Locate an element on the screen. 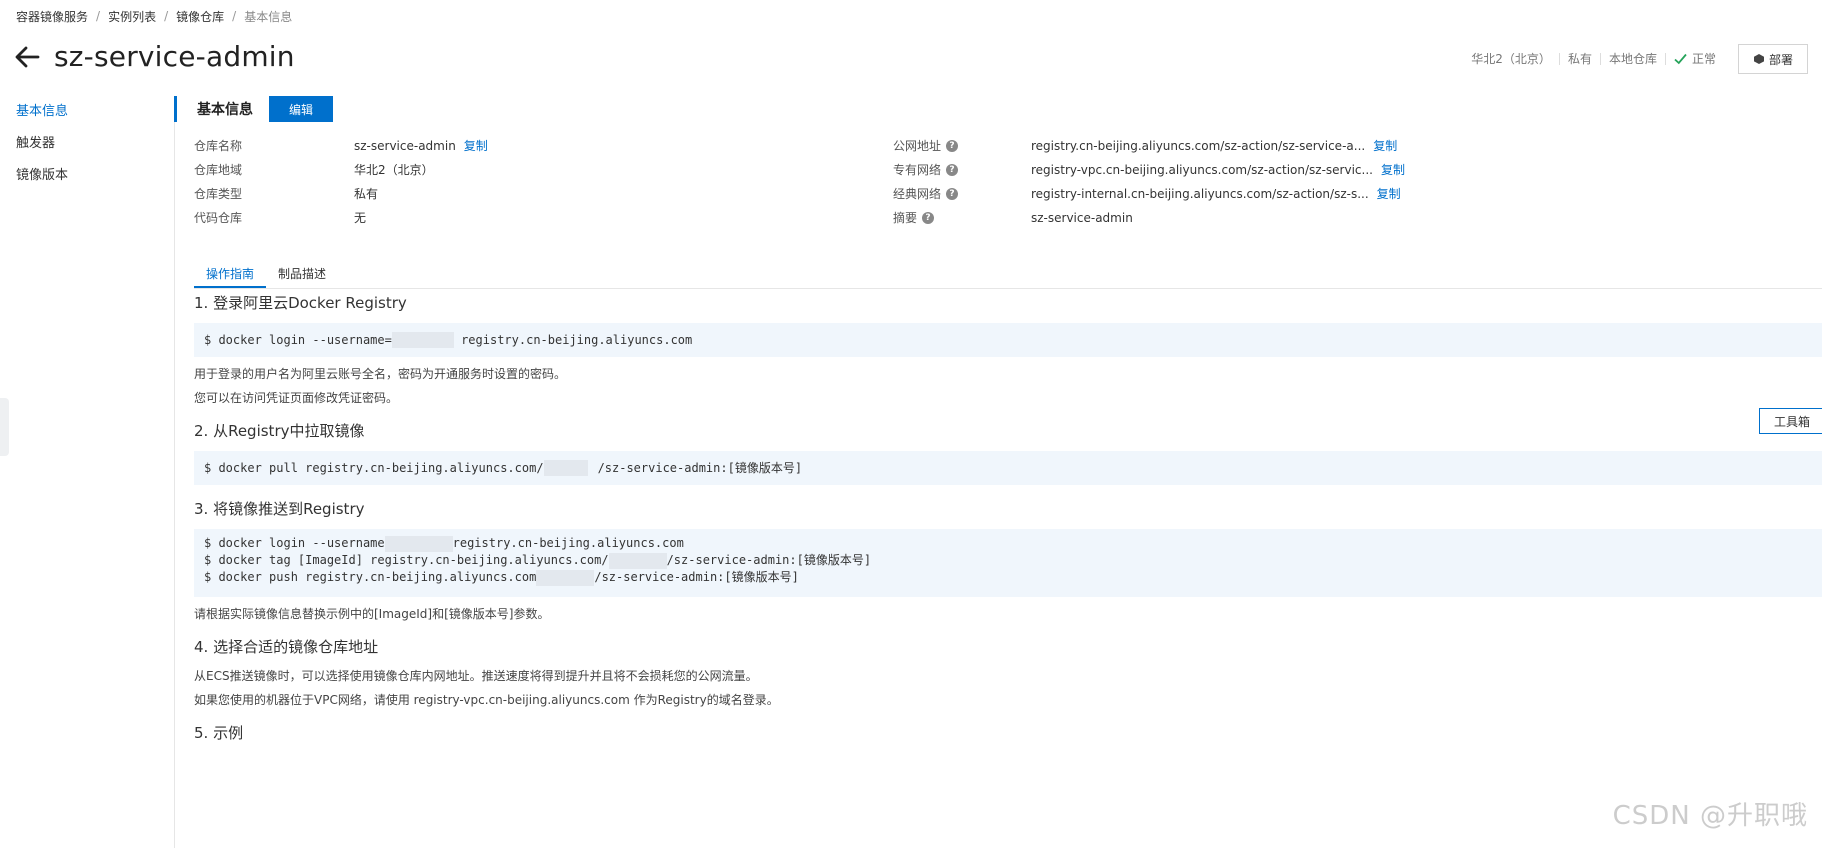 The height and width of the screenshot is (848, 1822). info-value: 华北2（北京） is located at coordinates (394, 170).